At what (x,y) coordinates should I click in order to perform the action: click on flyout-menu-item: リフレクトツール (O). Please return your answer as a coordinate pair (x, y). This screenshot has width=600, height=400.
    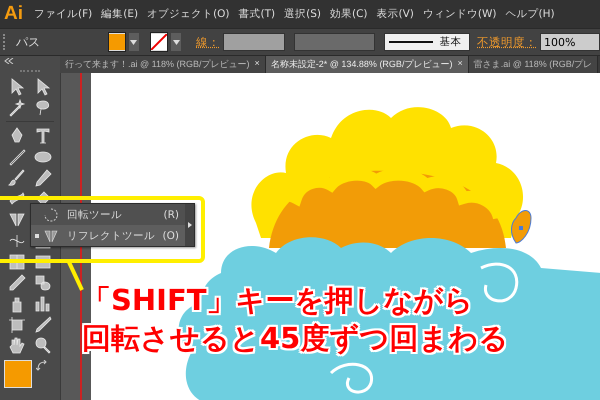
    Looking at the image, I should click on (108, 235).